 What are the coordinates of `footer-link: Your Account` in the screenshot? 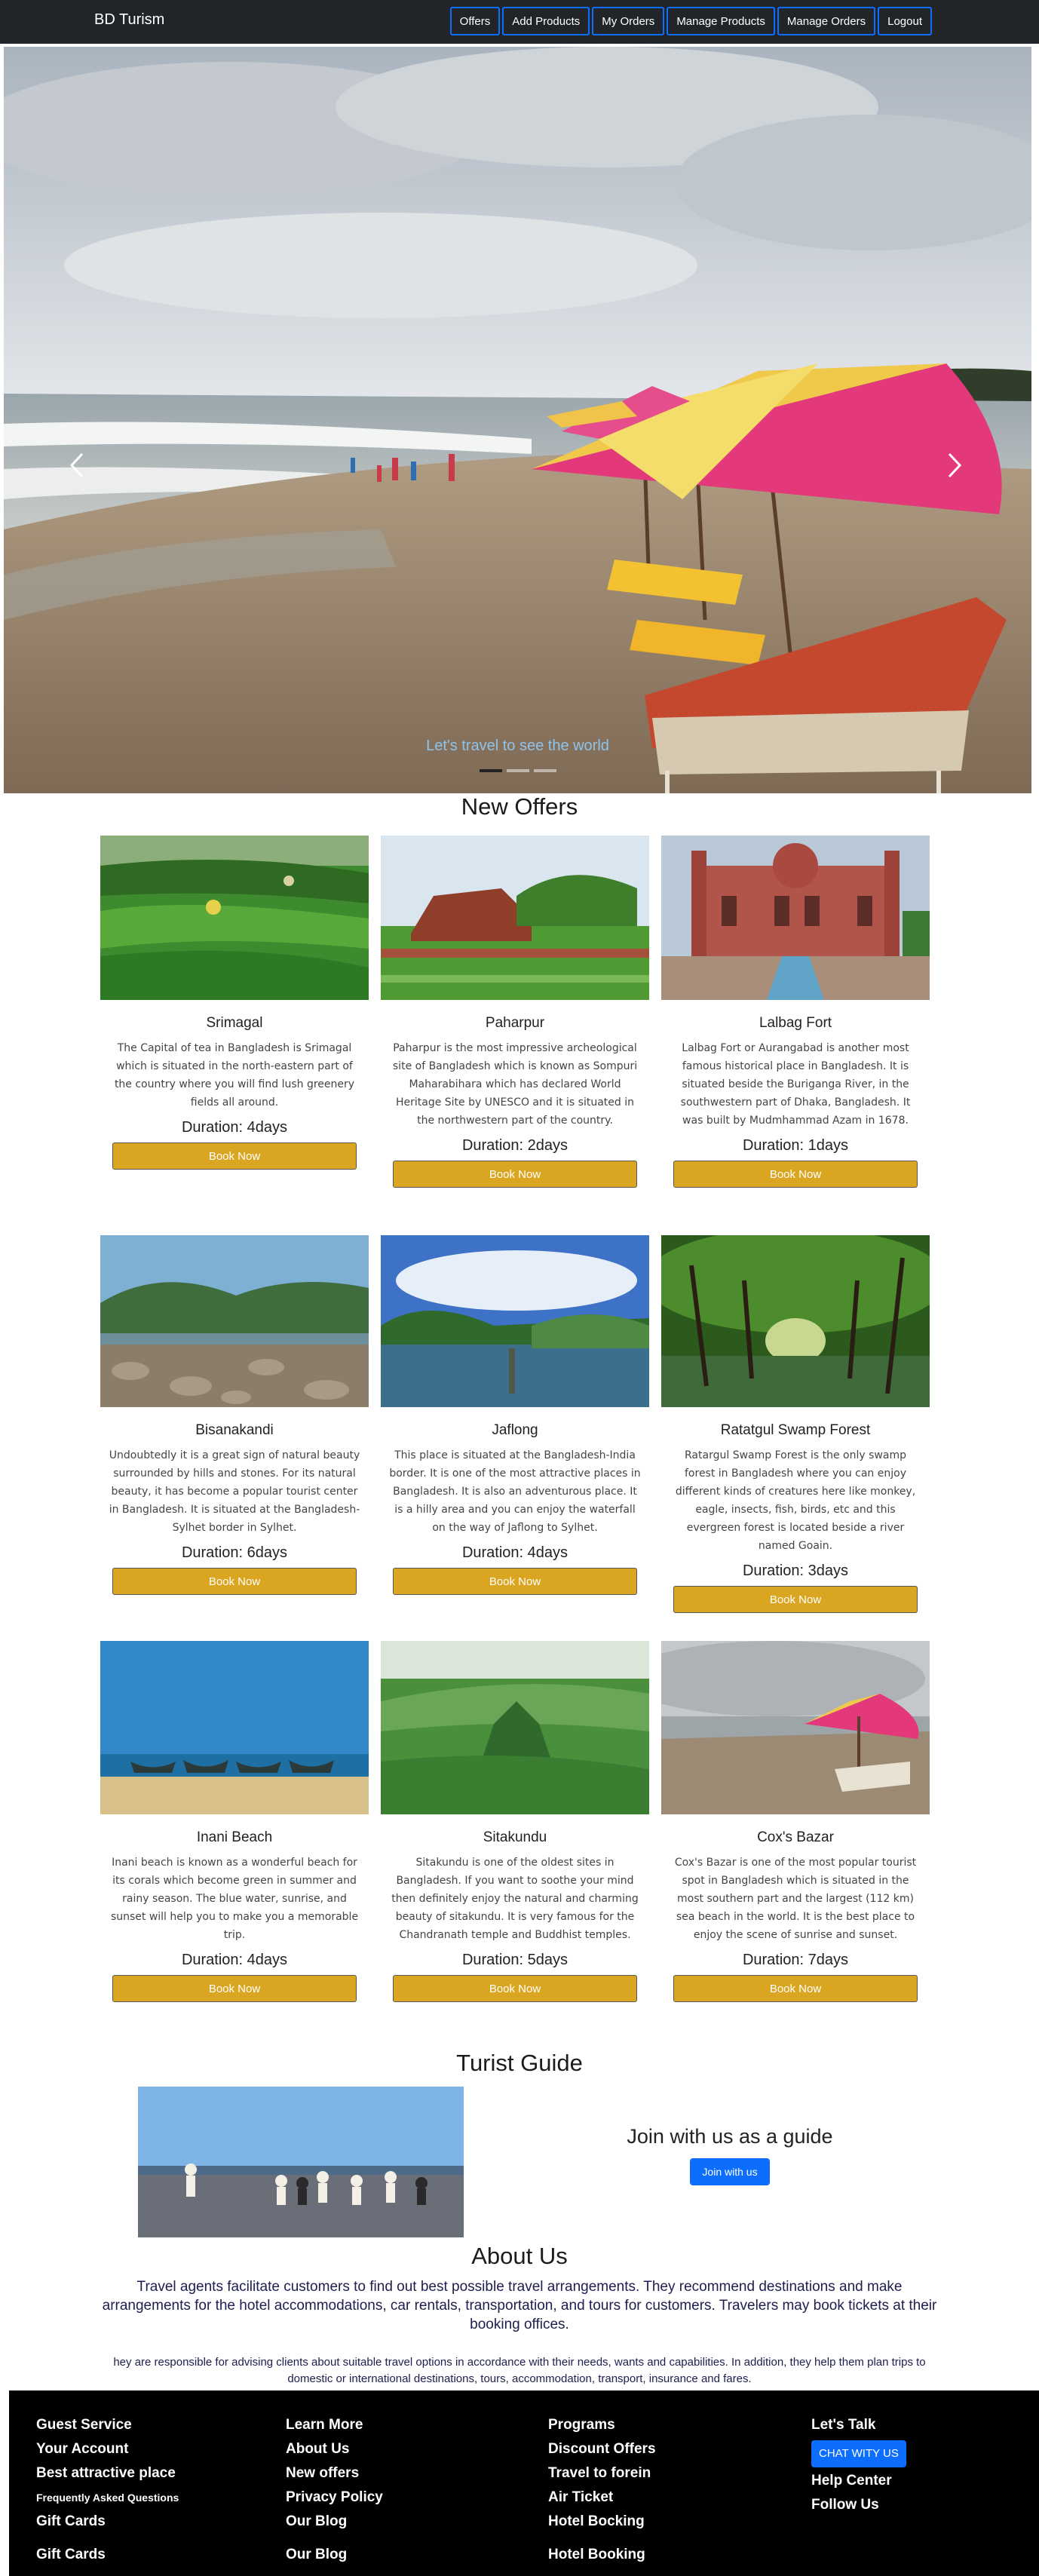 It's located at (107, 2449).